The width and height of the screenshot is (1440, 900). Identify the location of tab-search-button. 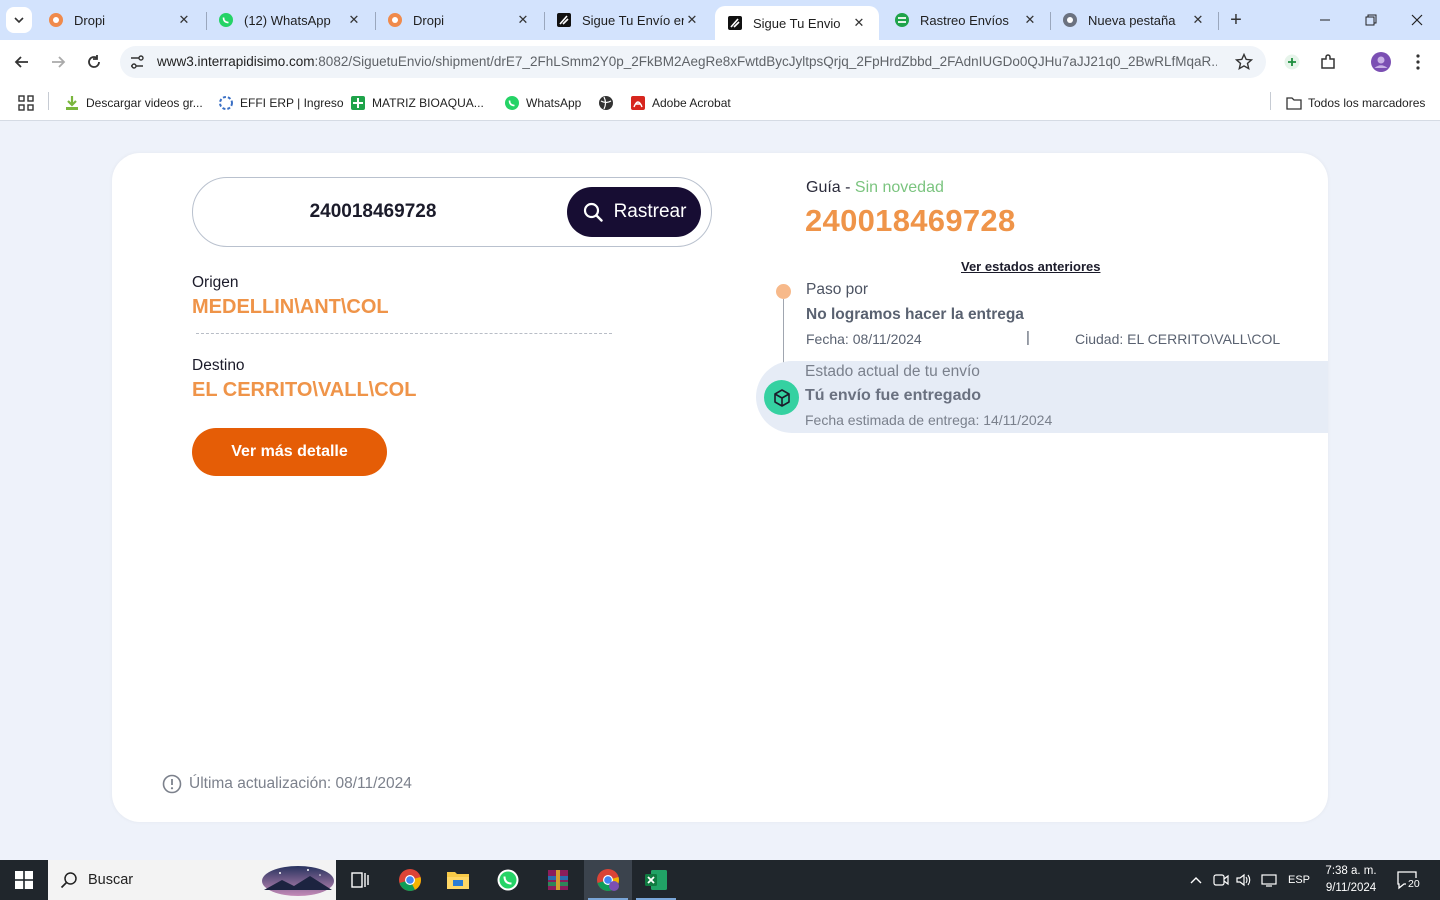
(19, 20).